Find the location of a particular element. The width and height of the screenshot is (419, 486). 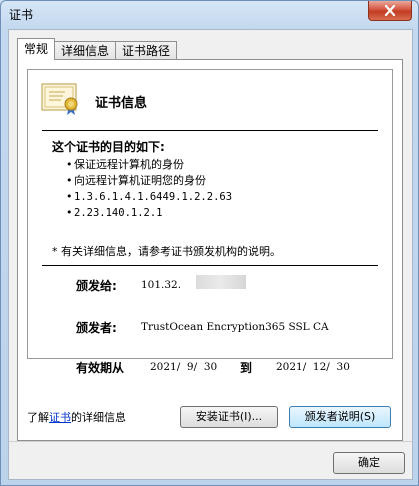

issuer-statement-button: 颁发者说明(S) is located at coordinates (340, 417).